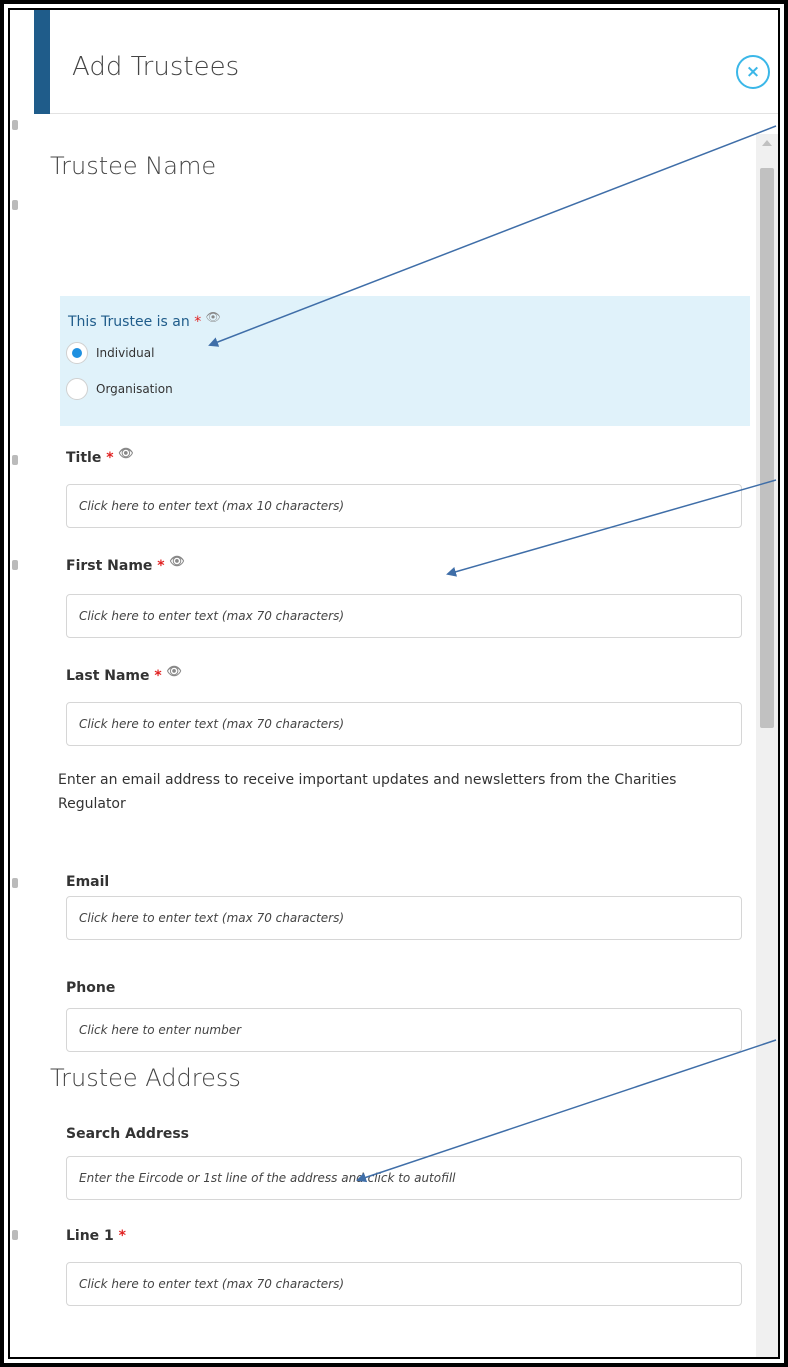 The width and height of the screenshot is (788, 1367). I want to click on title-label: Title * 👁, so click(100, 456).